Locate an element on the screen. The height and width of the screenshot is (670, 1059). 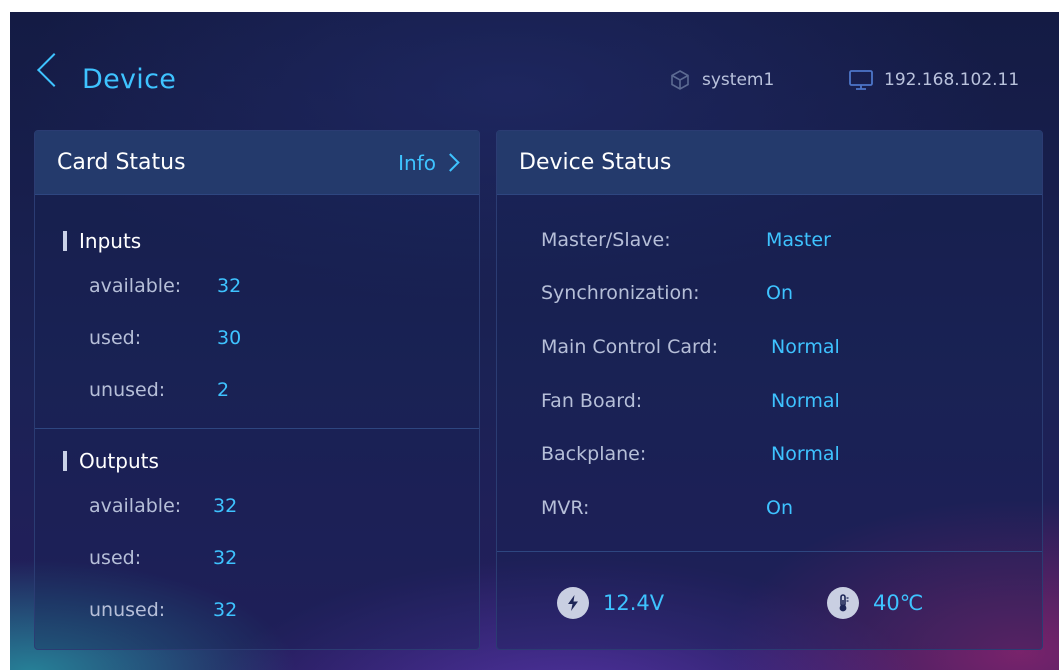
inputs-unused-value: 2 is located at coordinates (223, 390).